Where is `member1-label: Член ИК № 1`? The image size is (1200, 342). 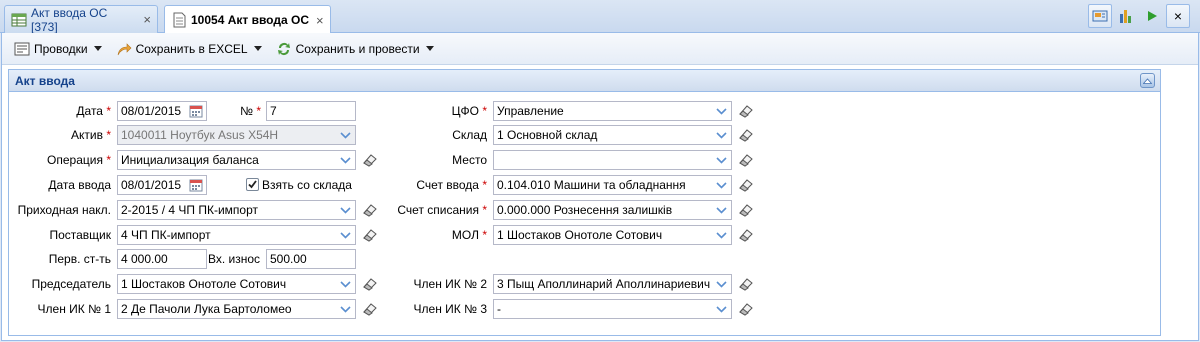 member1-label: Член ИК № 1 is located at coordinates (74, 309).